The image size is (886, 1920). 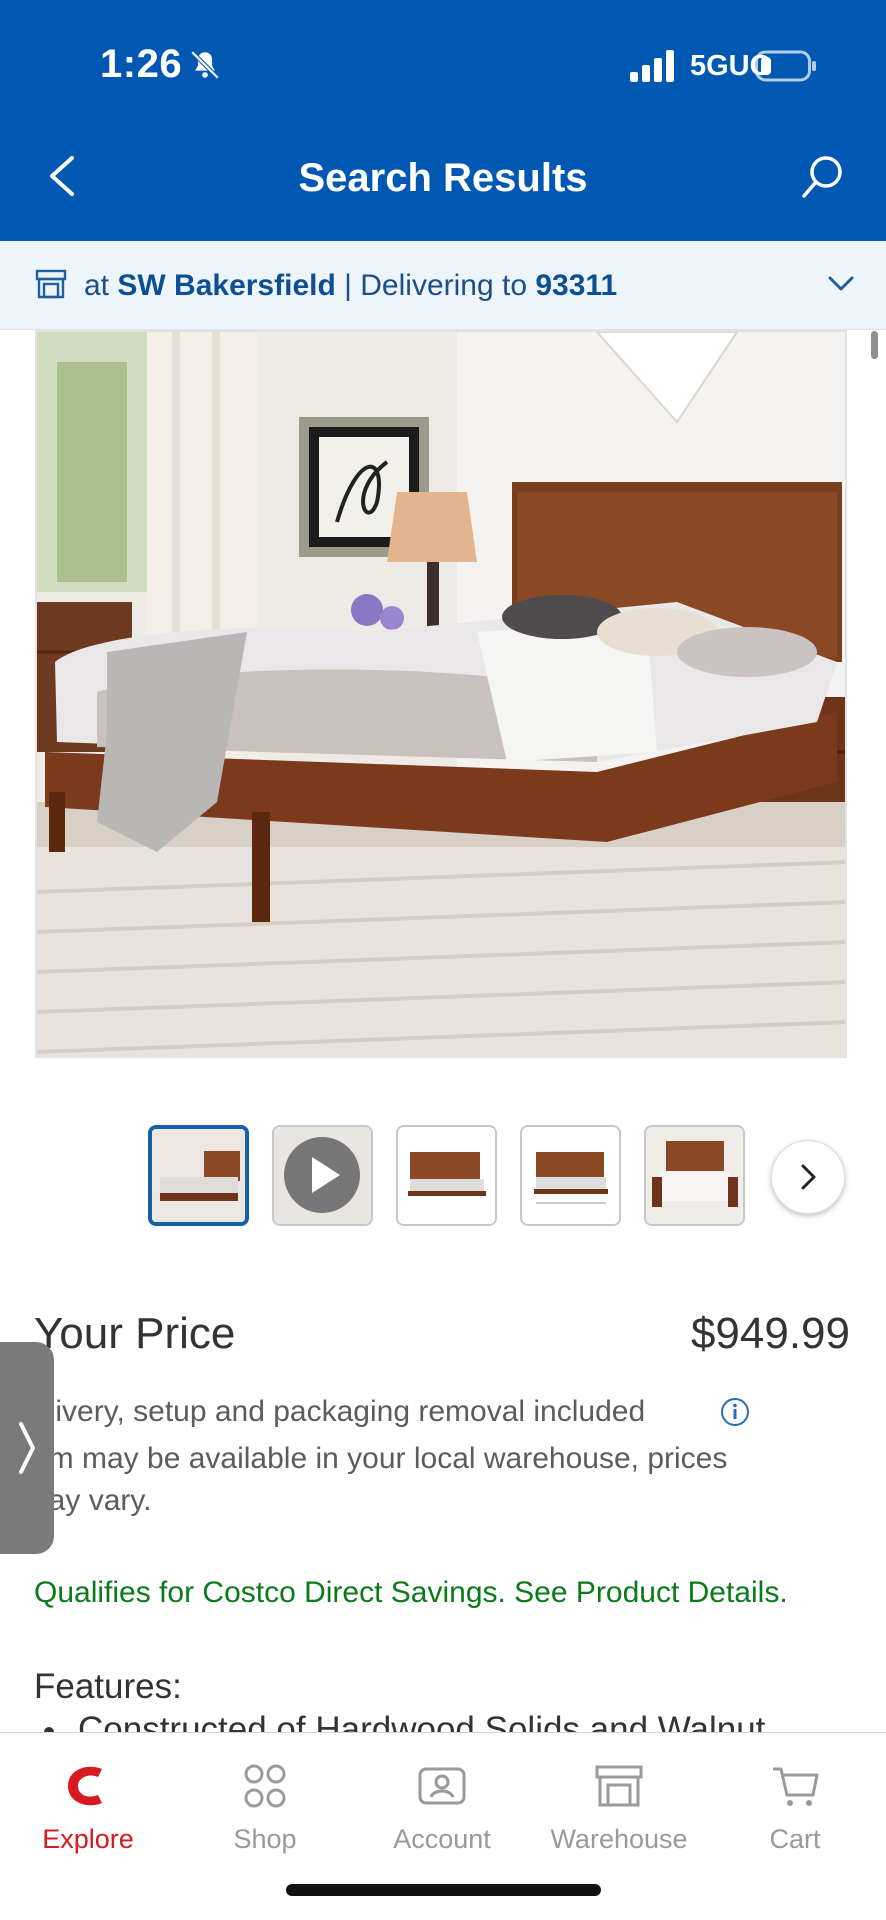 I want to click on next-thumbnails-button, so click(x=808, y=1177).